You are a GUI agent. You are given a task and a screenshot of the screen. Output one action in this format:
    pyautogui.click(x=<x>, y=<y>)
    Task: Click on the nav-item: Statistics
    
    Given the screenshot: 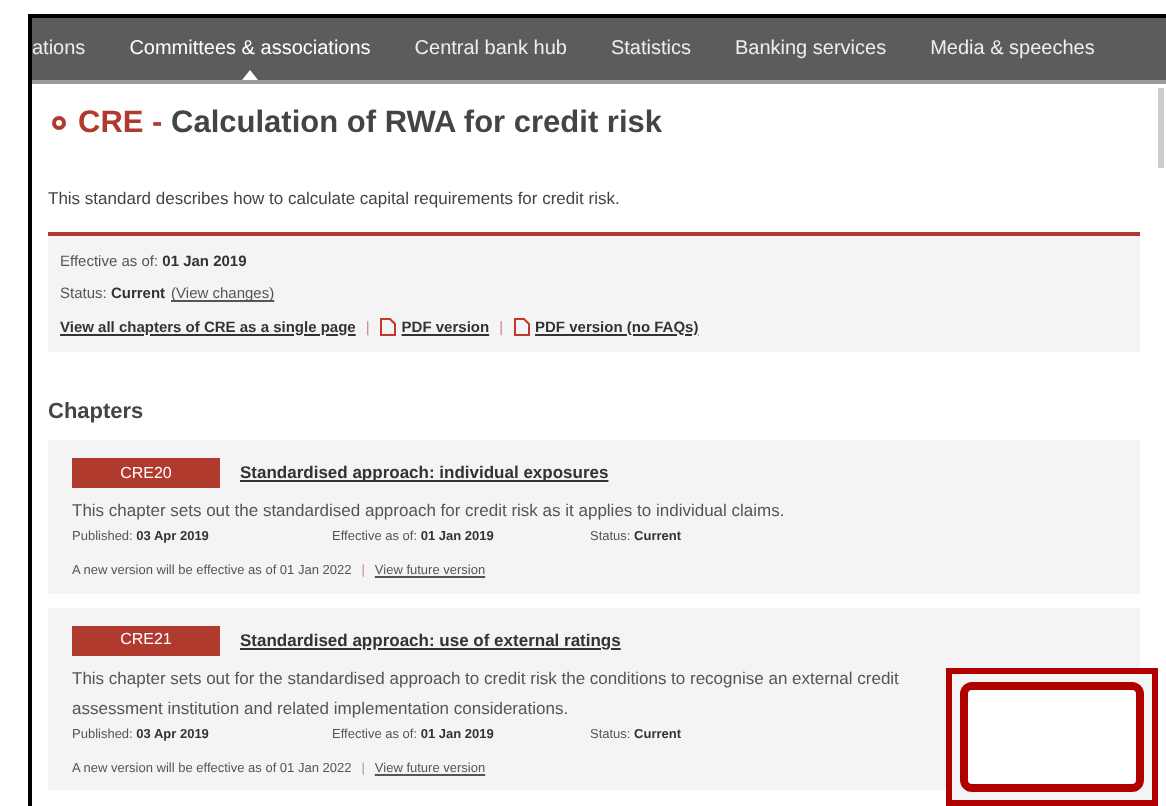 What is the action you would take?
    pyautogui.click(x=650, y=49)
    